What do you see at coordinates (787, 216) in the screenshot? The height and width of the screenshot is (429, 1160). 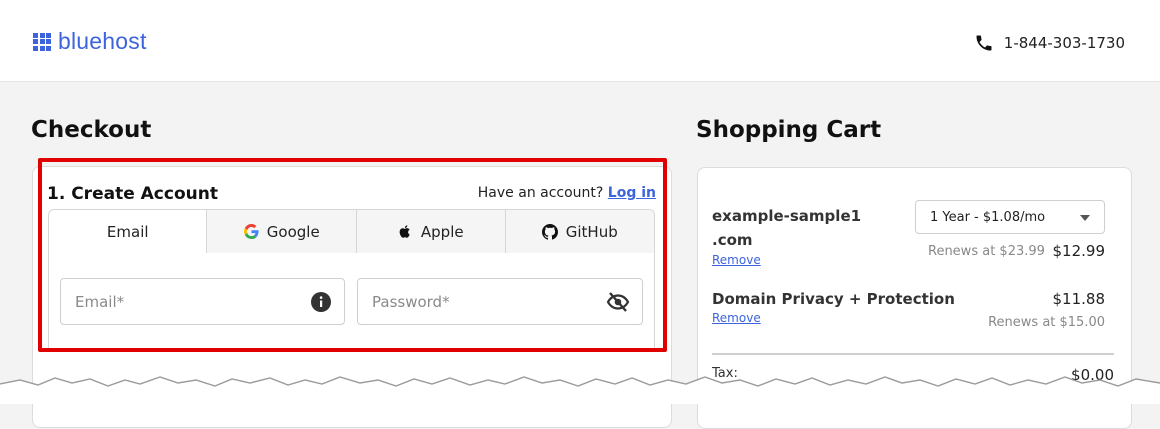 I see `domain-name-line1: example-sample1` at bounding box center [787, 216].